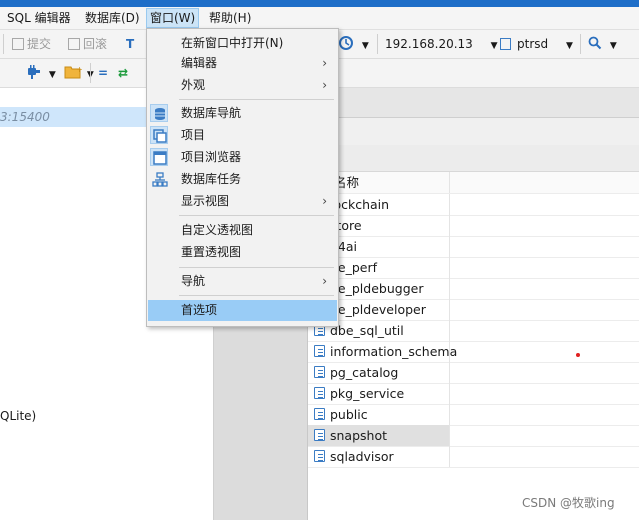 Image resolution: width=639 pixels, height=520 pixels. Describe the element at coordinates (242, 230) in the screenshot. I see `menu-customize-perspective: 自定义透视图` at that location.